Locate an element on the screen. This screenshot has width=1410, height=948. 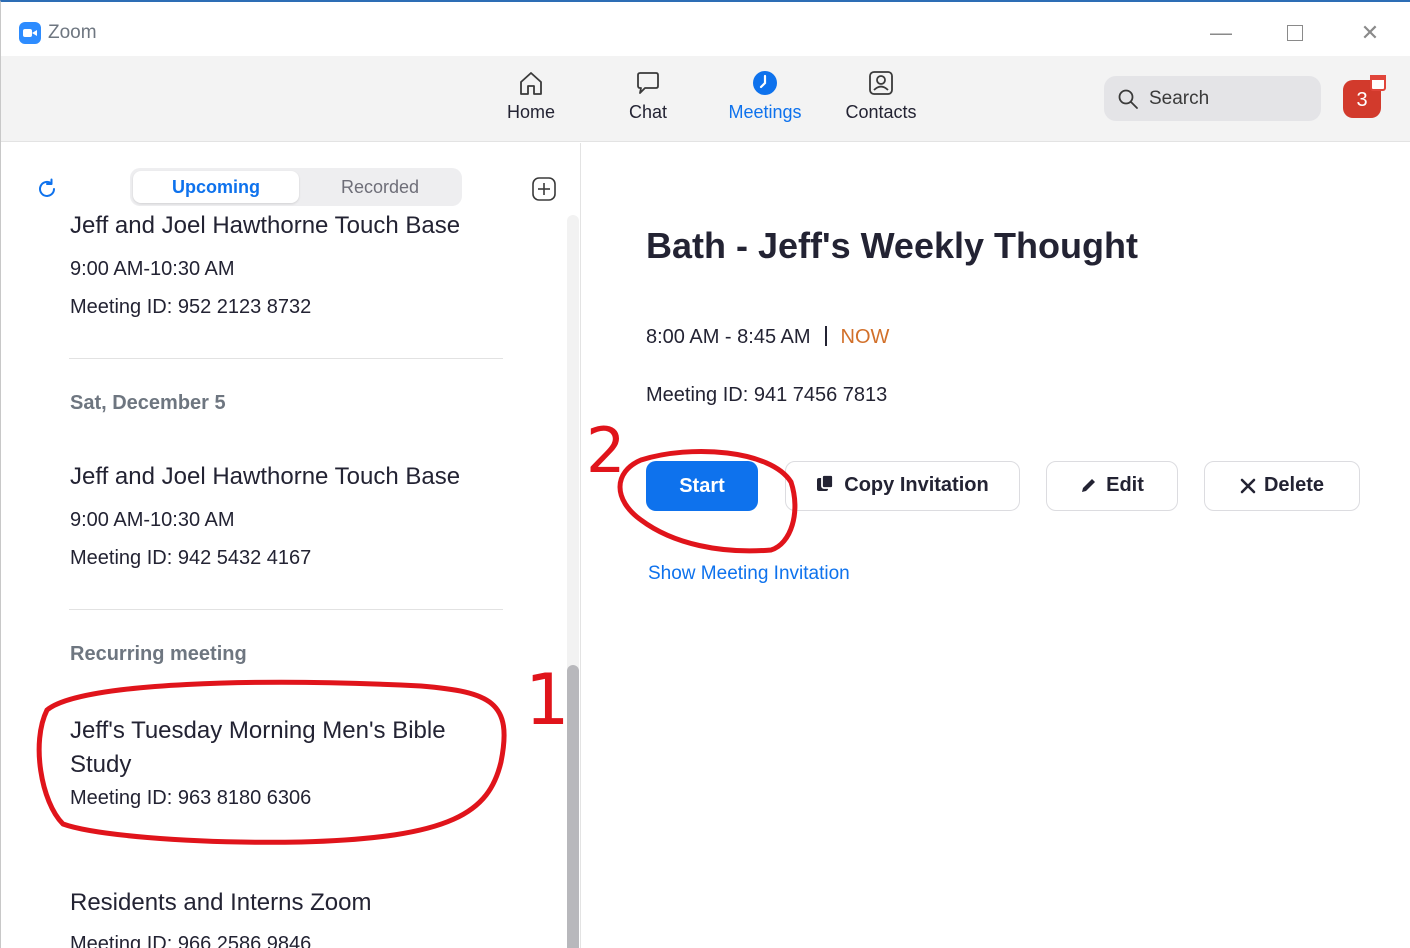
meeting-id: Meeting ID: 942 5432 4167 is located at coordinates (191, 558).